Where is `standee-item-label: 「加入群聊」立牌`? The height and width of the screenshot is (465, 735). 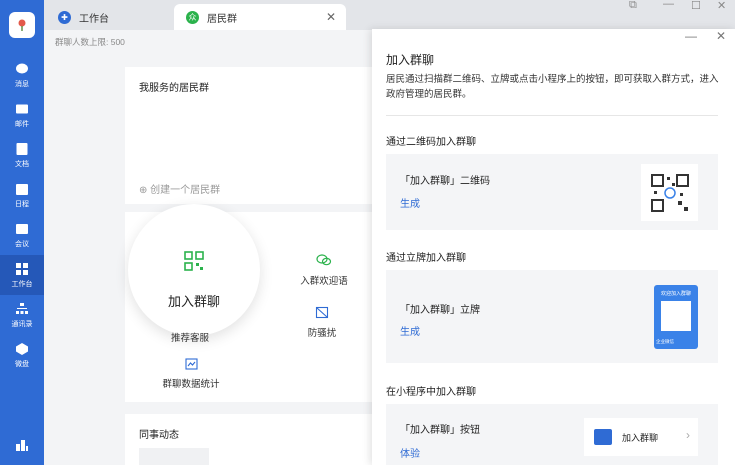 standee-item-label: 「加入群聊」立牌 is located at coordinates (440, 310).